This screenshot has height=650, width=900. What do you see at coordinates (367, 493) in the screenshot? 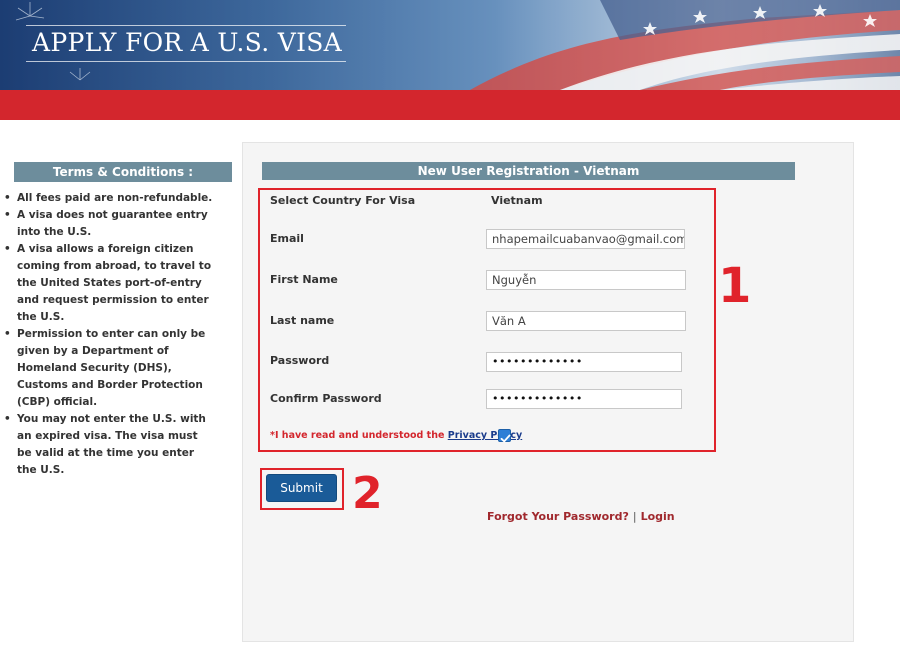
I see `step-annotation-2: 2` at bounding box center [367, 493].